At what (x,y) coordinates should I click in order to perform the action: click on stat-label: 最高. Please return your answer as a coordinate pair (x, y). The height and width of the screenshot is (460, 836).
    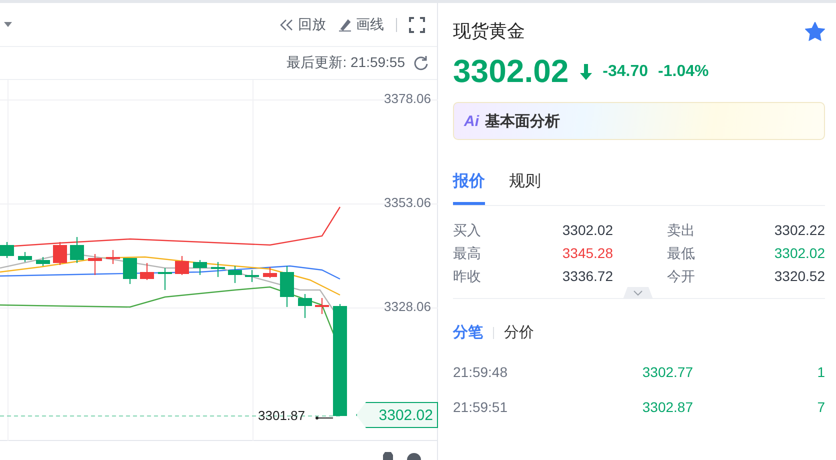
    Looking at the image, I should click on (467, 254).